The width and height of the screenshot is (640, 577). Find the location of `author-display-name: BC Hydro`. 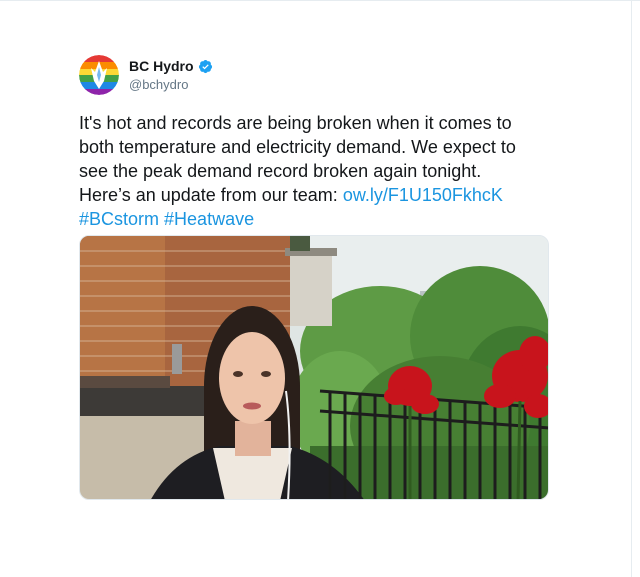

author-display-name: BC Hydro is located at coordinates (171, 66).